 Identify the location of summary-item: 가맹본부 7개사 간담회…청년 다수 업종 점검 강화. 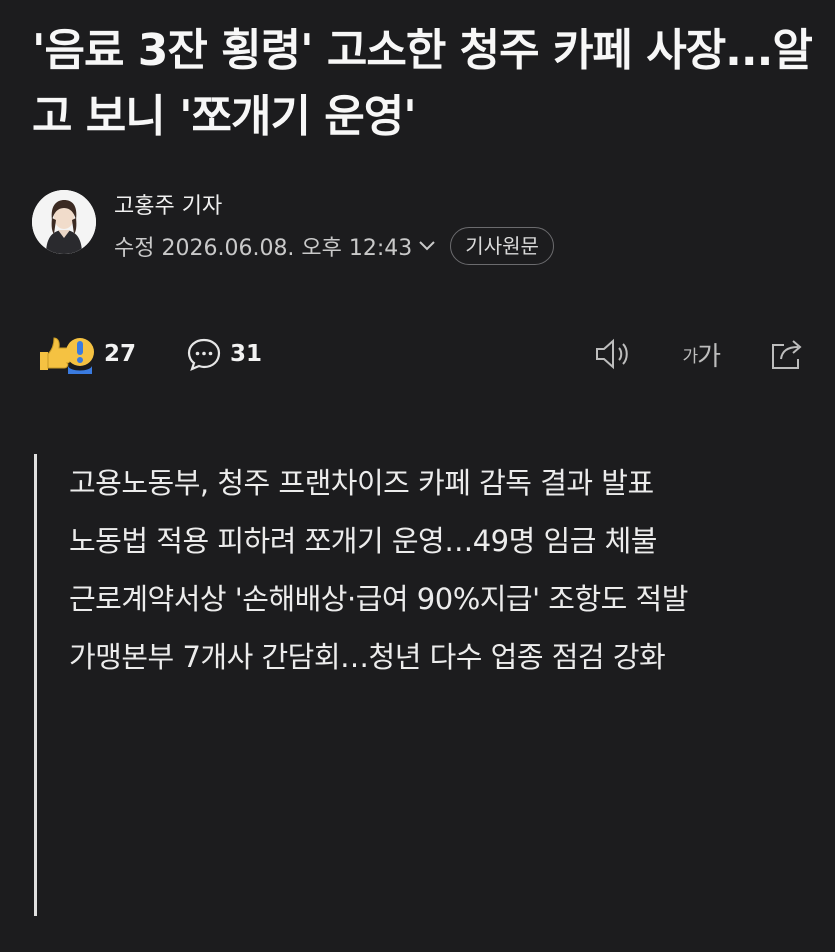
(367, 657).